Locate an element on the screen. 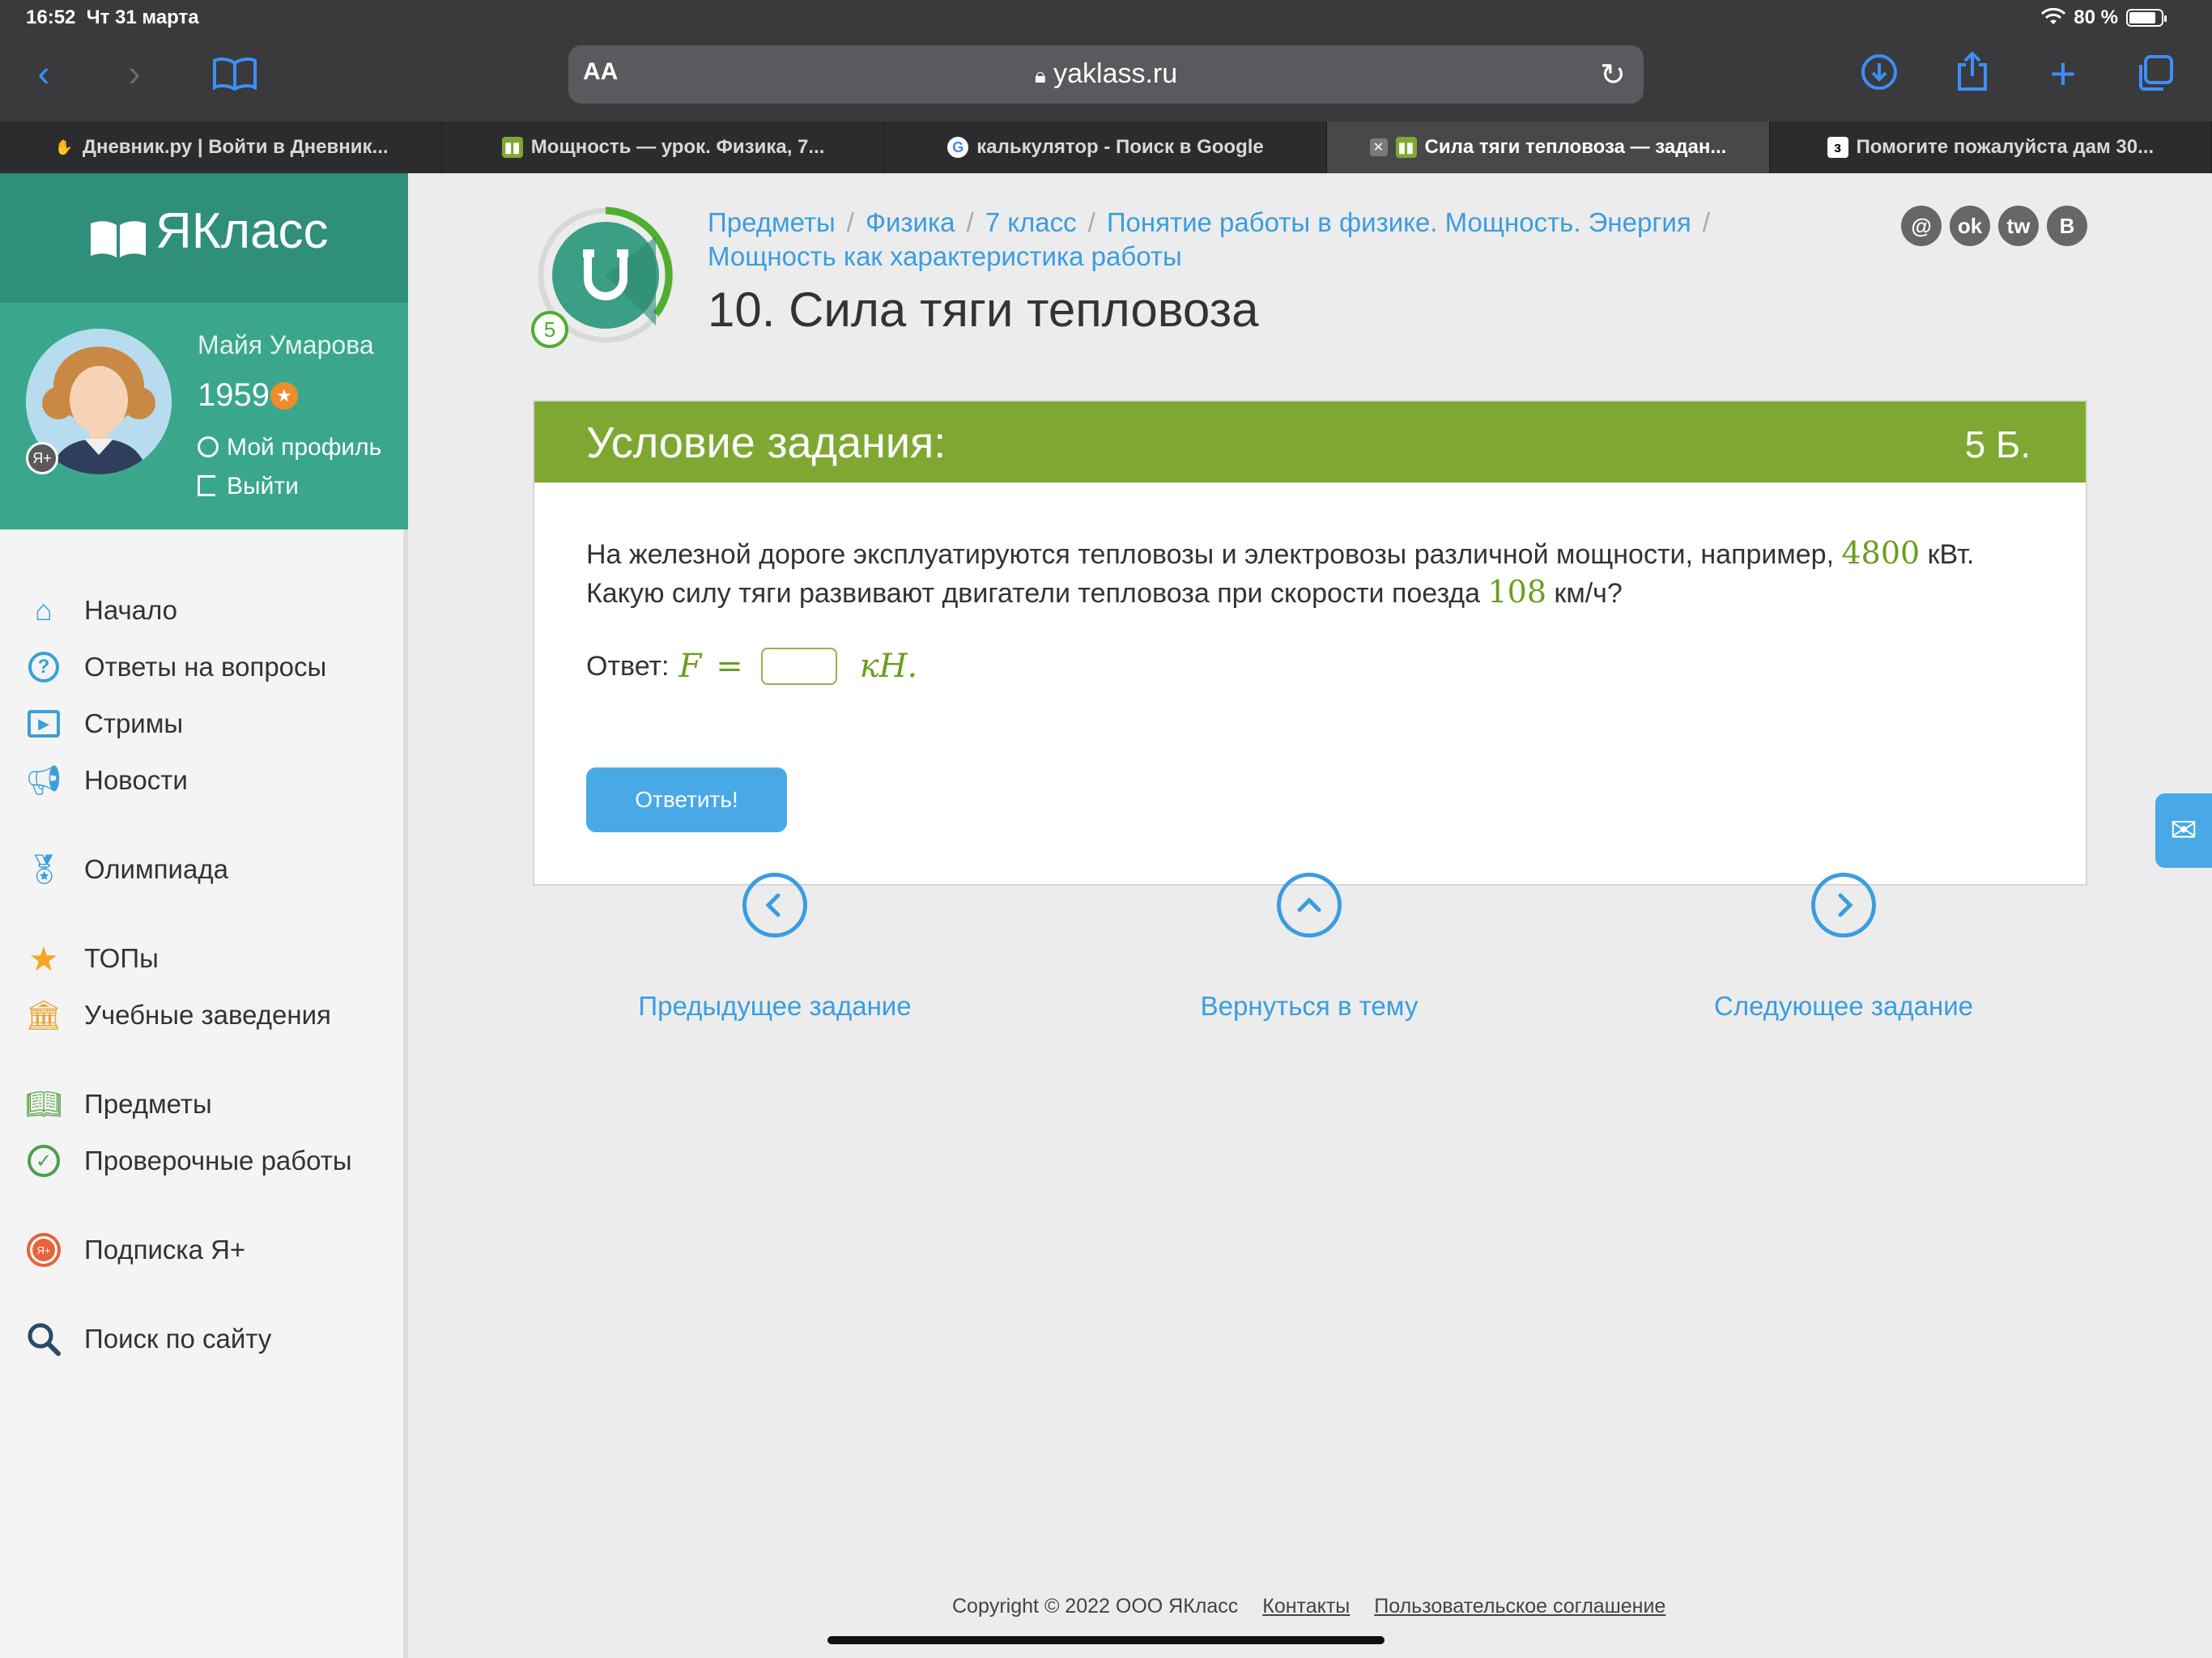 The height and width of the screenshot is (1658, 2212). copyright: Copyright © 2022 ООО ЯКласс is located at coordinates (1095, 1606).